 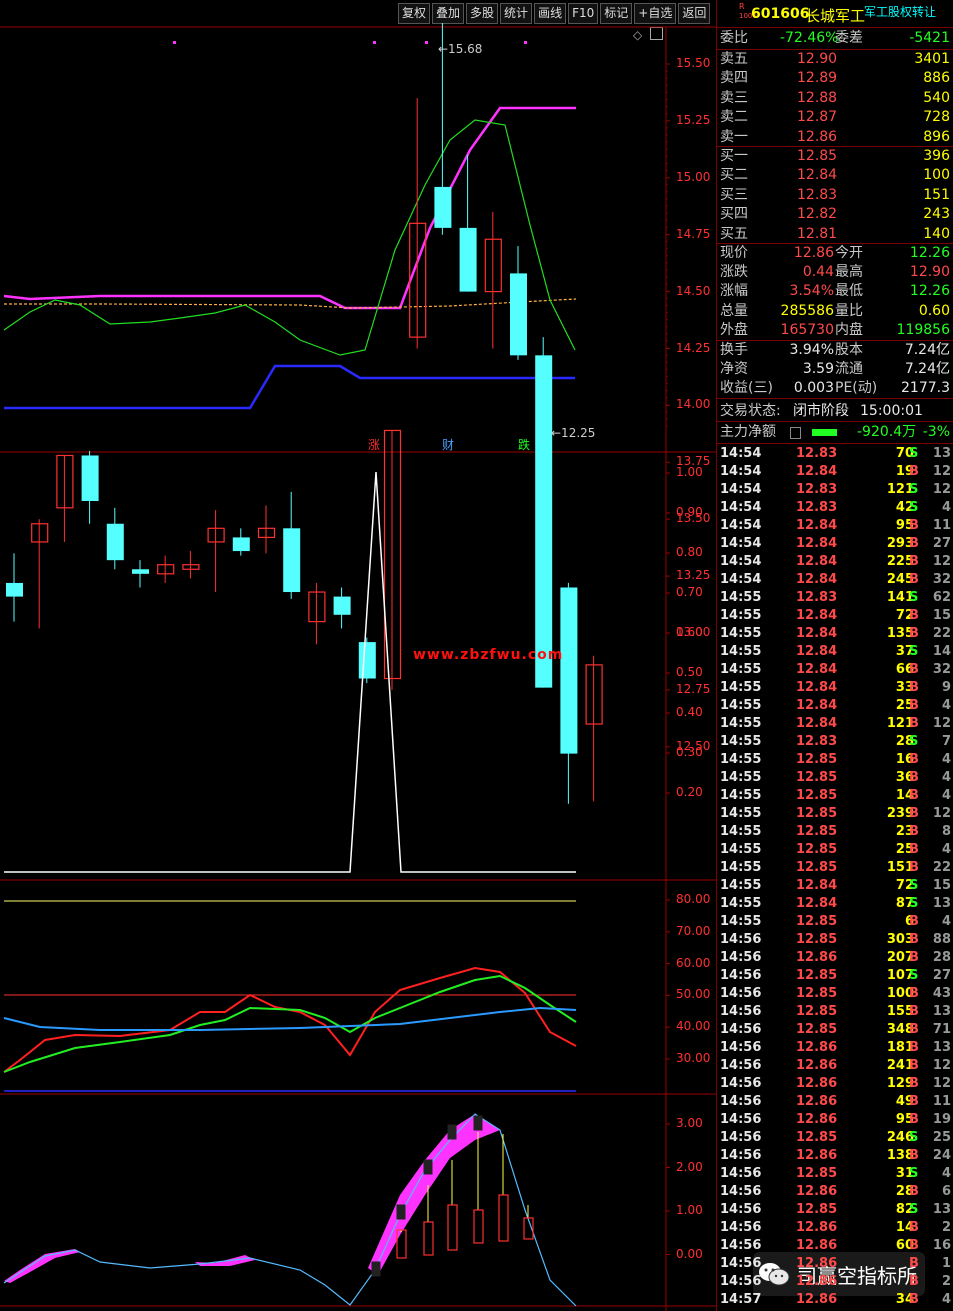 What do you see at coordinates (821, 411) in the screenshot?
I see `trade-status-row: 交易状态: 闭市阶段 15:00:01` at bounding box center [821, 411].